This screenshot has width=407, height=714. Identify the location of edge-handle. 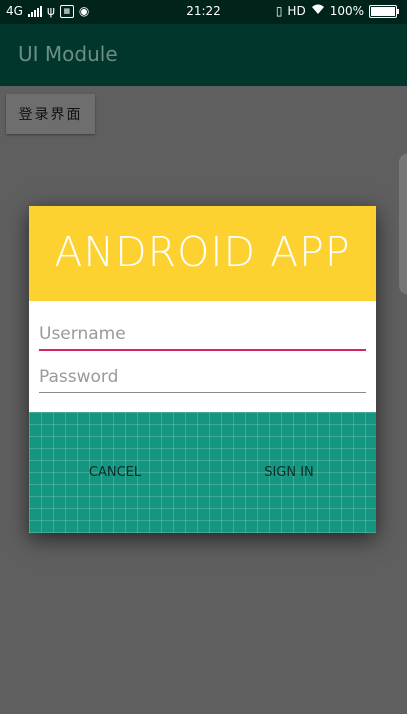
(403, 224).